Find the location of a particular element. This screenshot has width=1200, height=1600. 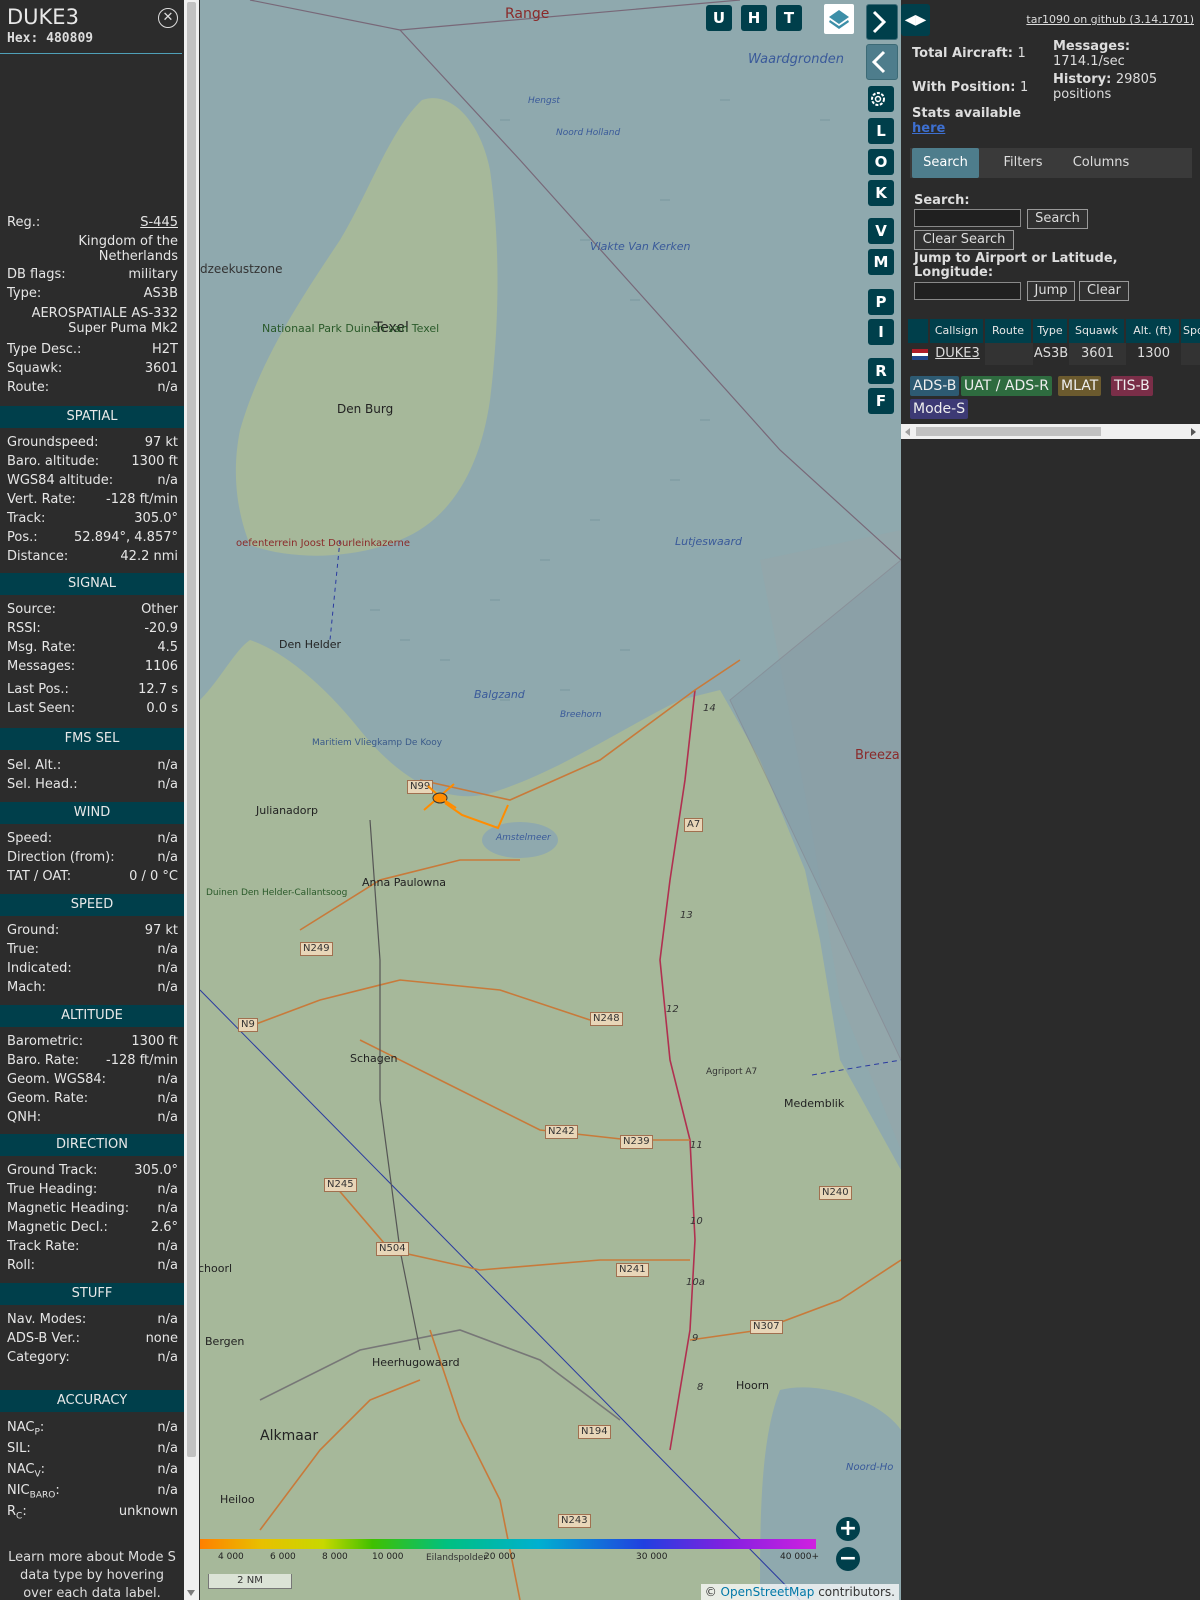

map-button-o: O is located at coordinates (881, 162).